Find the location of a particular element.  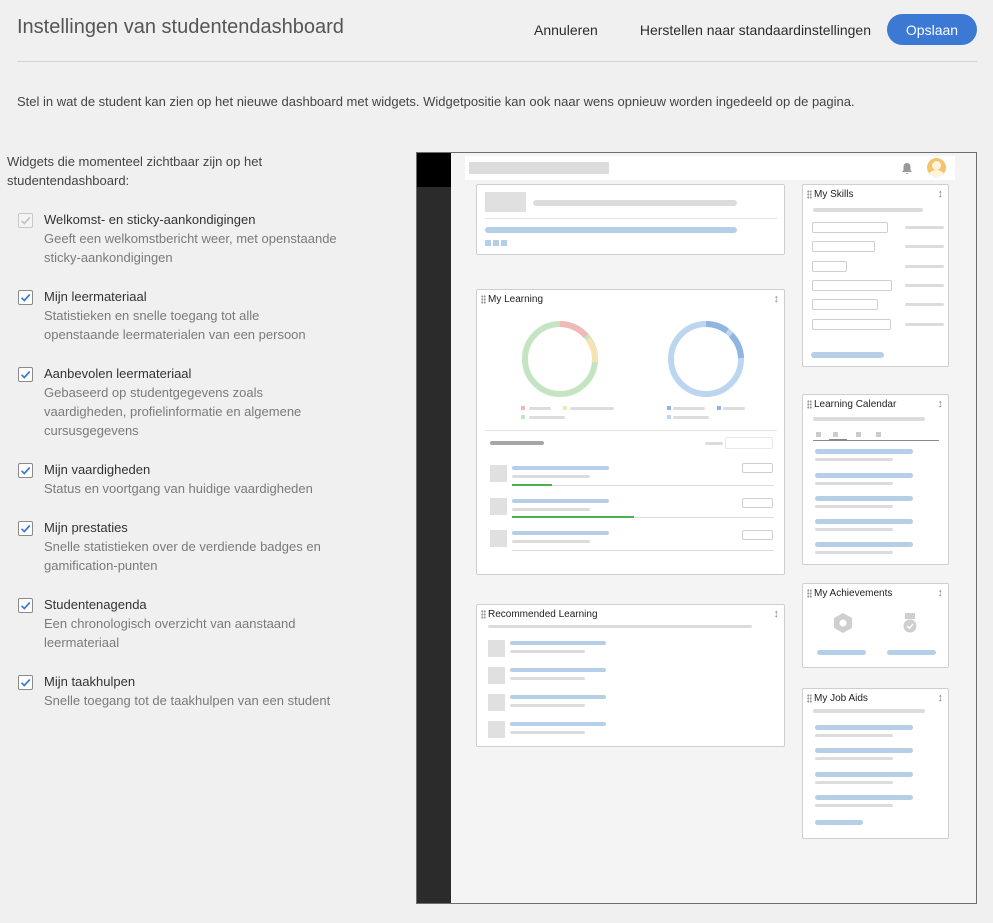

save-button: Opslaan is located at coordinates (932, 29).